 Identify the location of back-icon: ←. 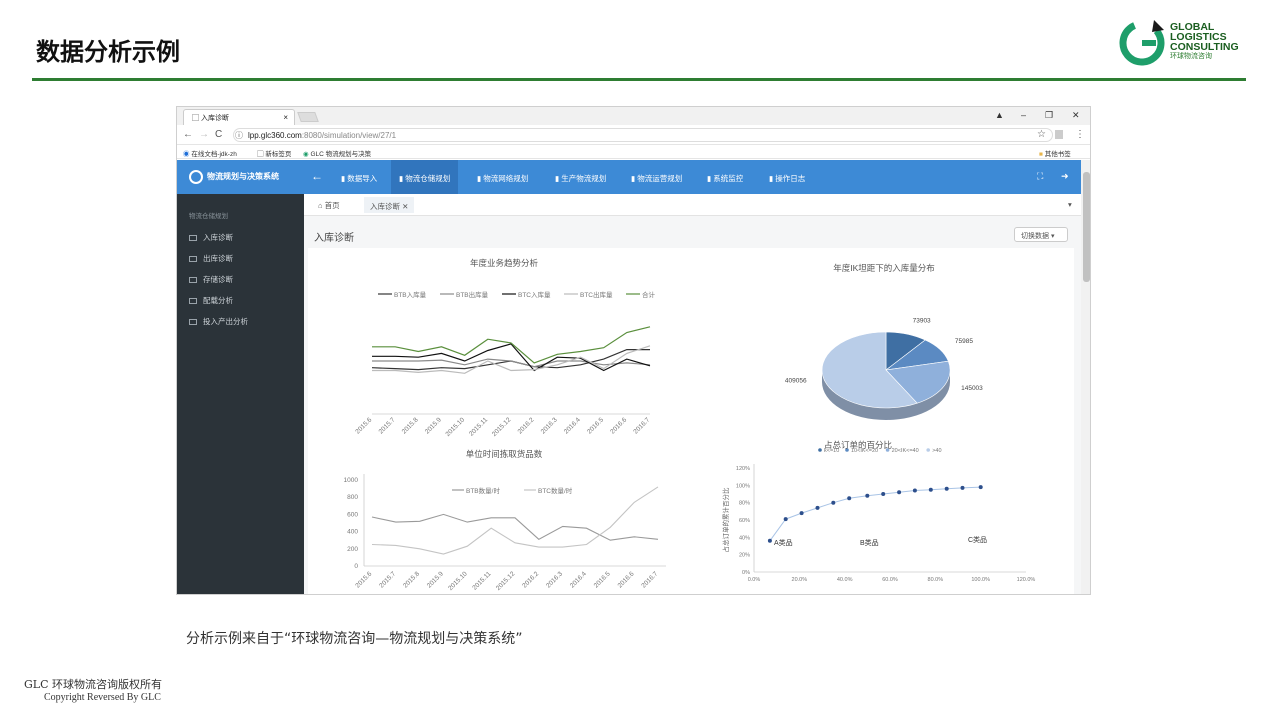
(188, 134).